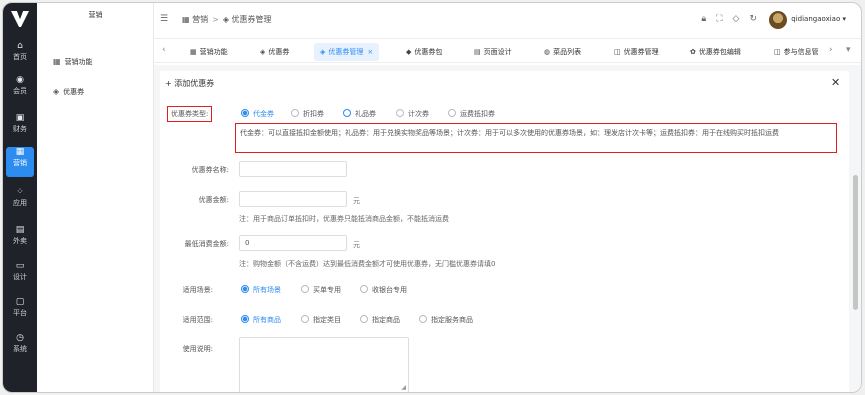  What do you see at coordinates (736, 19) in the screenshot?
I see `skin-icon: ◇` at bounding box center [736, 19].